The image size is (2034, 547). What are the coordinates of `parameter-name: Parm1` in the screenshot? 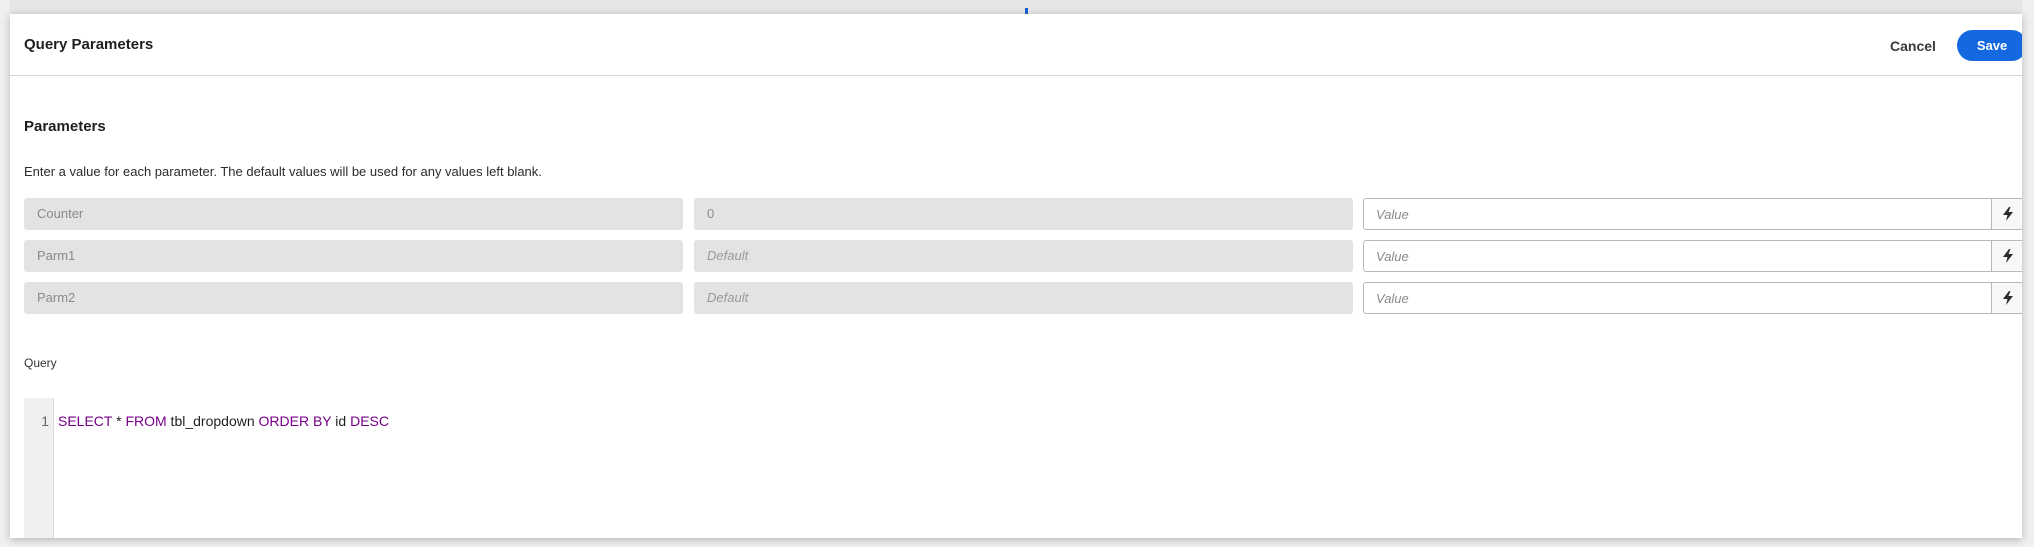 It's located at (56, 255).